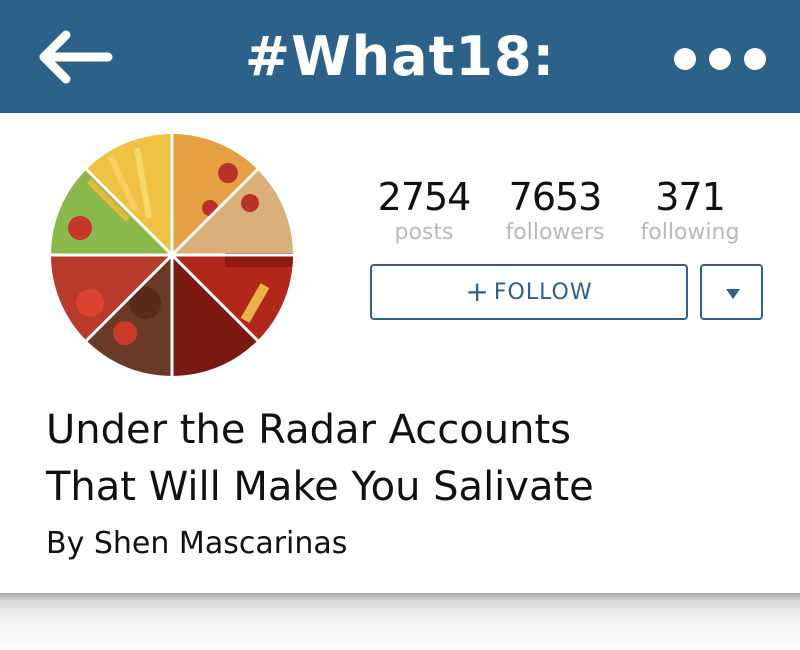 The width and height of the screenshot is (800, 650). I want to click on posts-stat: 2754 posts, so click(424, 211).